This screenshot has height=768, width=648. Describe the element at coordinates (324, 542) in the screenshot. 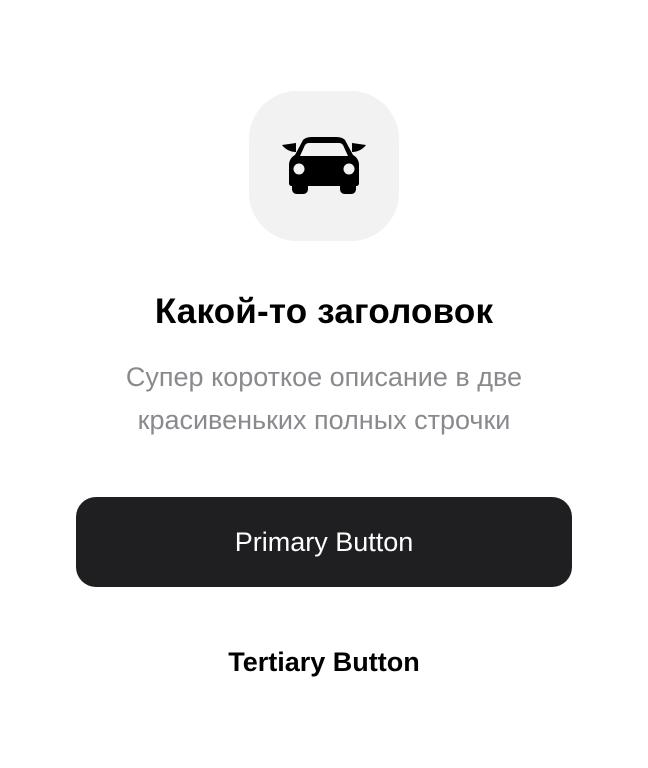

I see `primary-button: Primary Button` at that location.